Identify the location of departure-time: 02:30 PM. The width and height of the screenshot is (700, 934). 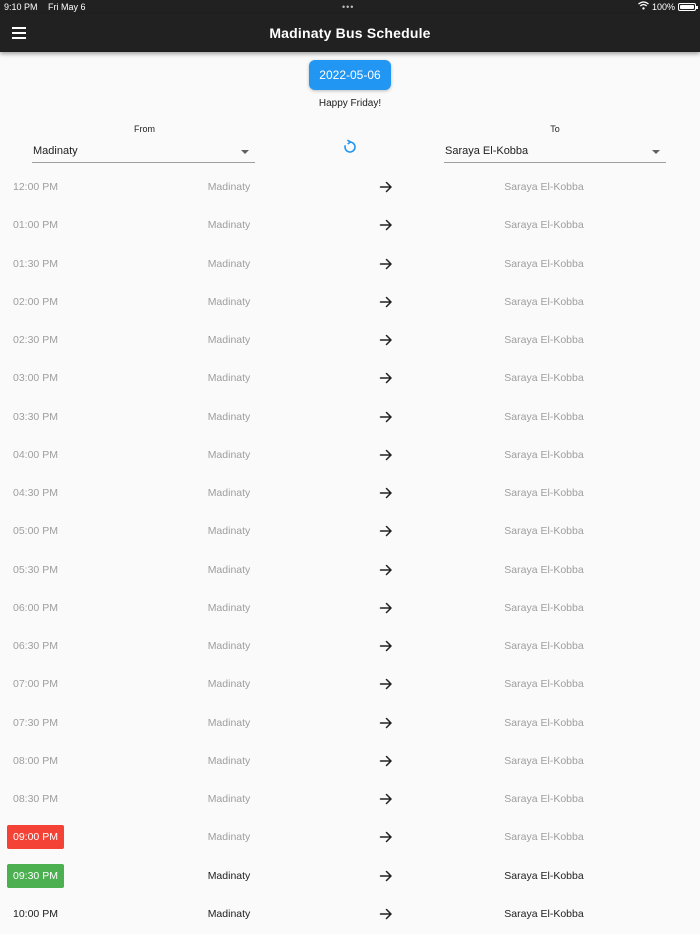
(35, 340).